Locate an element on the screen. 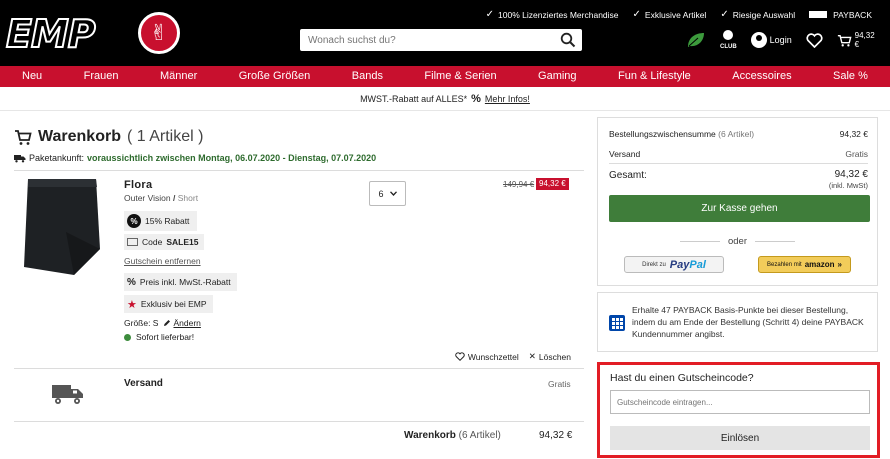 The image size is (890, 459). product-name: Flora is located at coordinates (138, 185).